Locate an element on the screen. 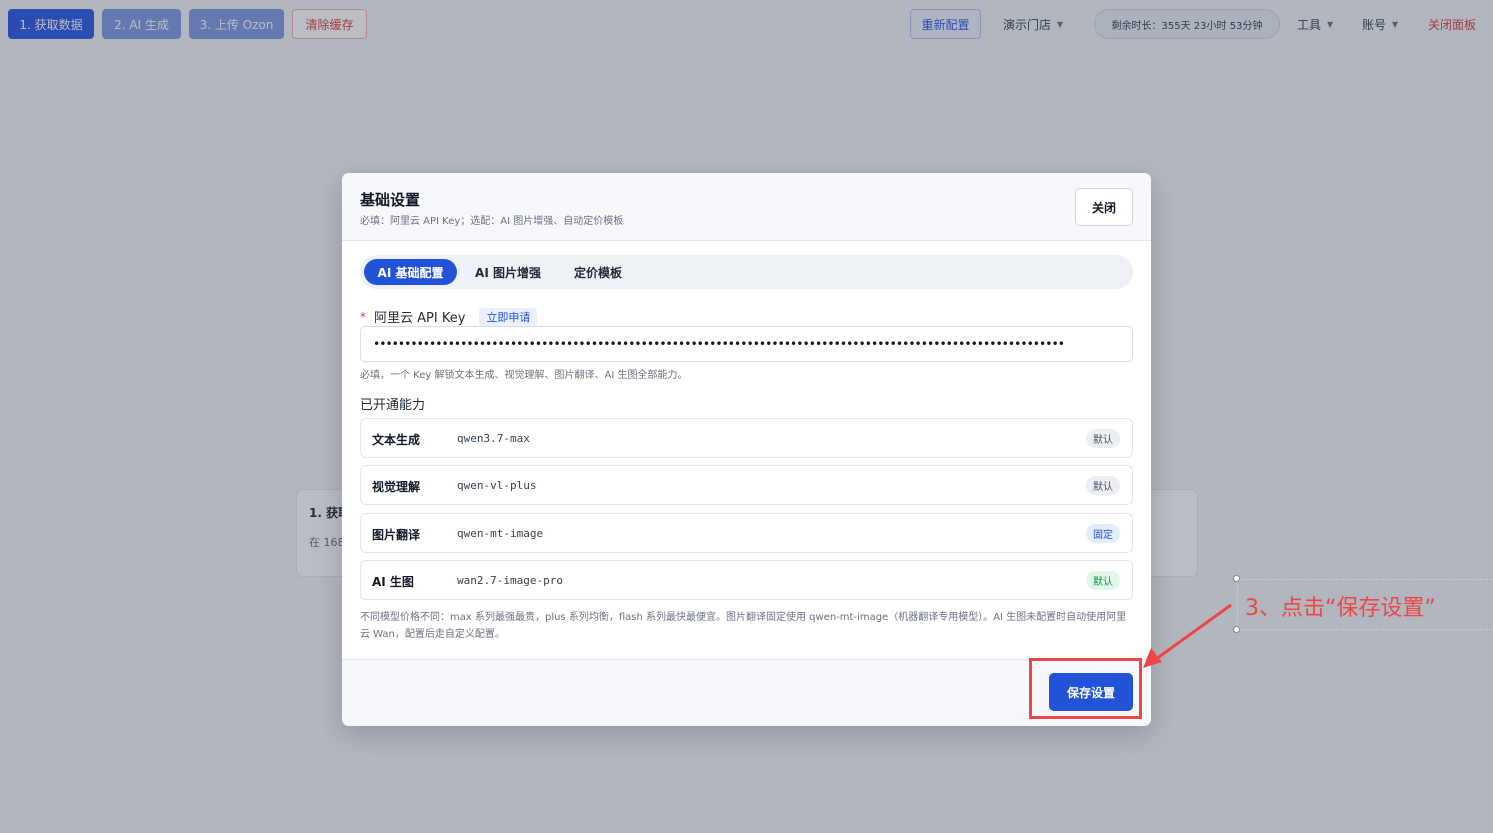  annotation-text: 3、点击“保存设置” is located at coordinates (1340, 608).